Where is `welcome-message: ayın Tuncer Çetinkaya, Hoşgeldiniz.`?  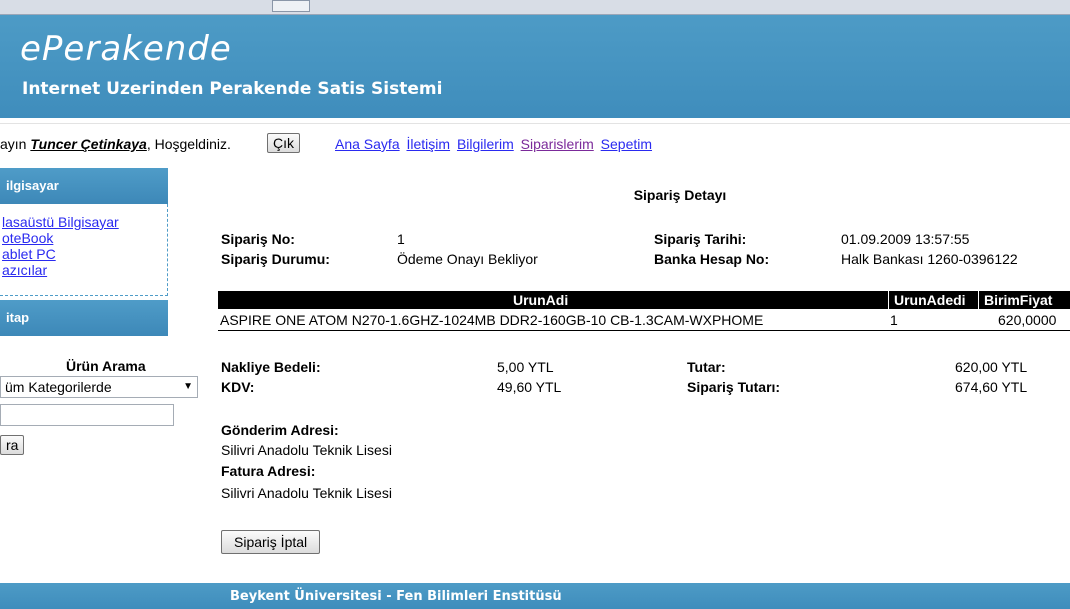
welcome-message: ayın Tuncer Çetinkaya, Hoşgeldiniz. is located at coordinates (115, 144).